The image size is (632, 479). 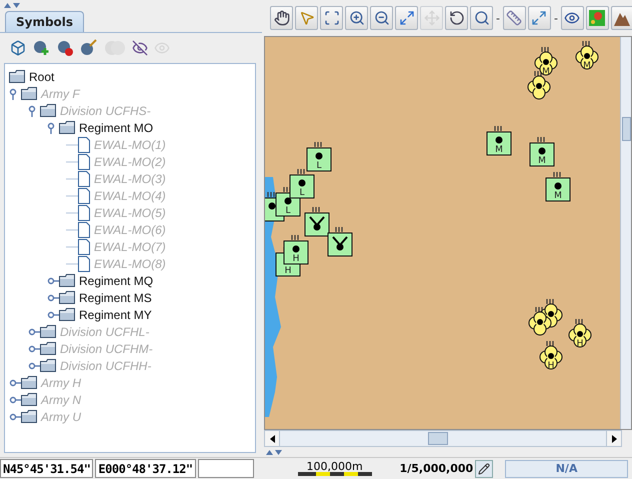 I want to click on projection-field: N/A, so click(x=566, y=469).